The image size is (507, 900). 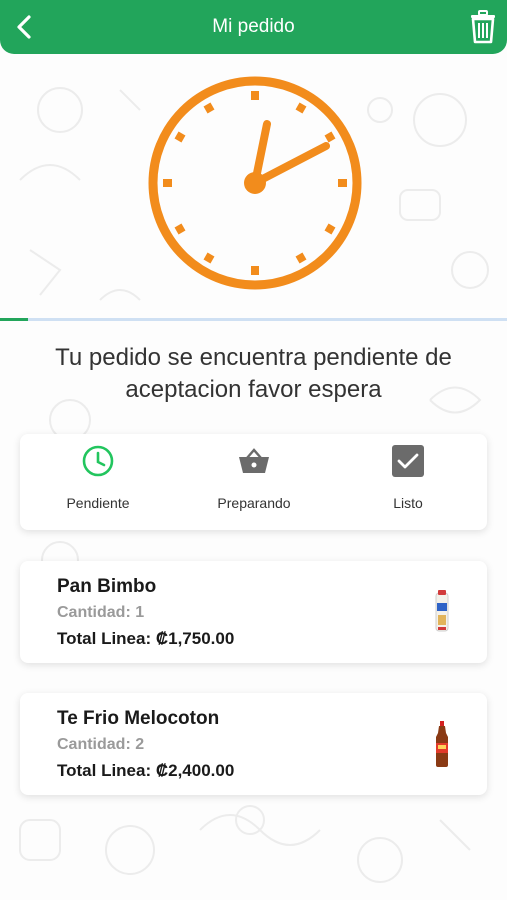 What do you see at coordinates (101, 612) in the screenshot?
I see `item-quantity: Cantidad: 1` at bounding box center [101, 612].